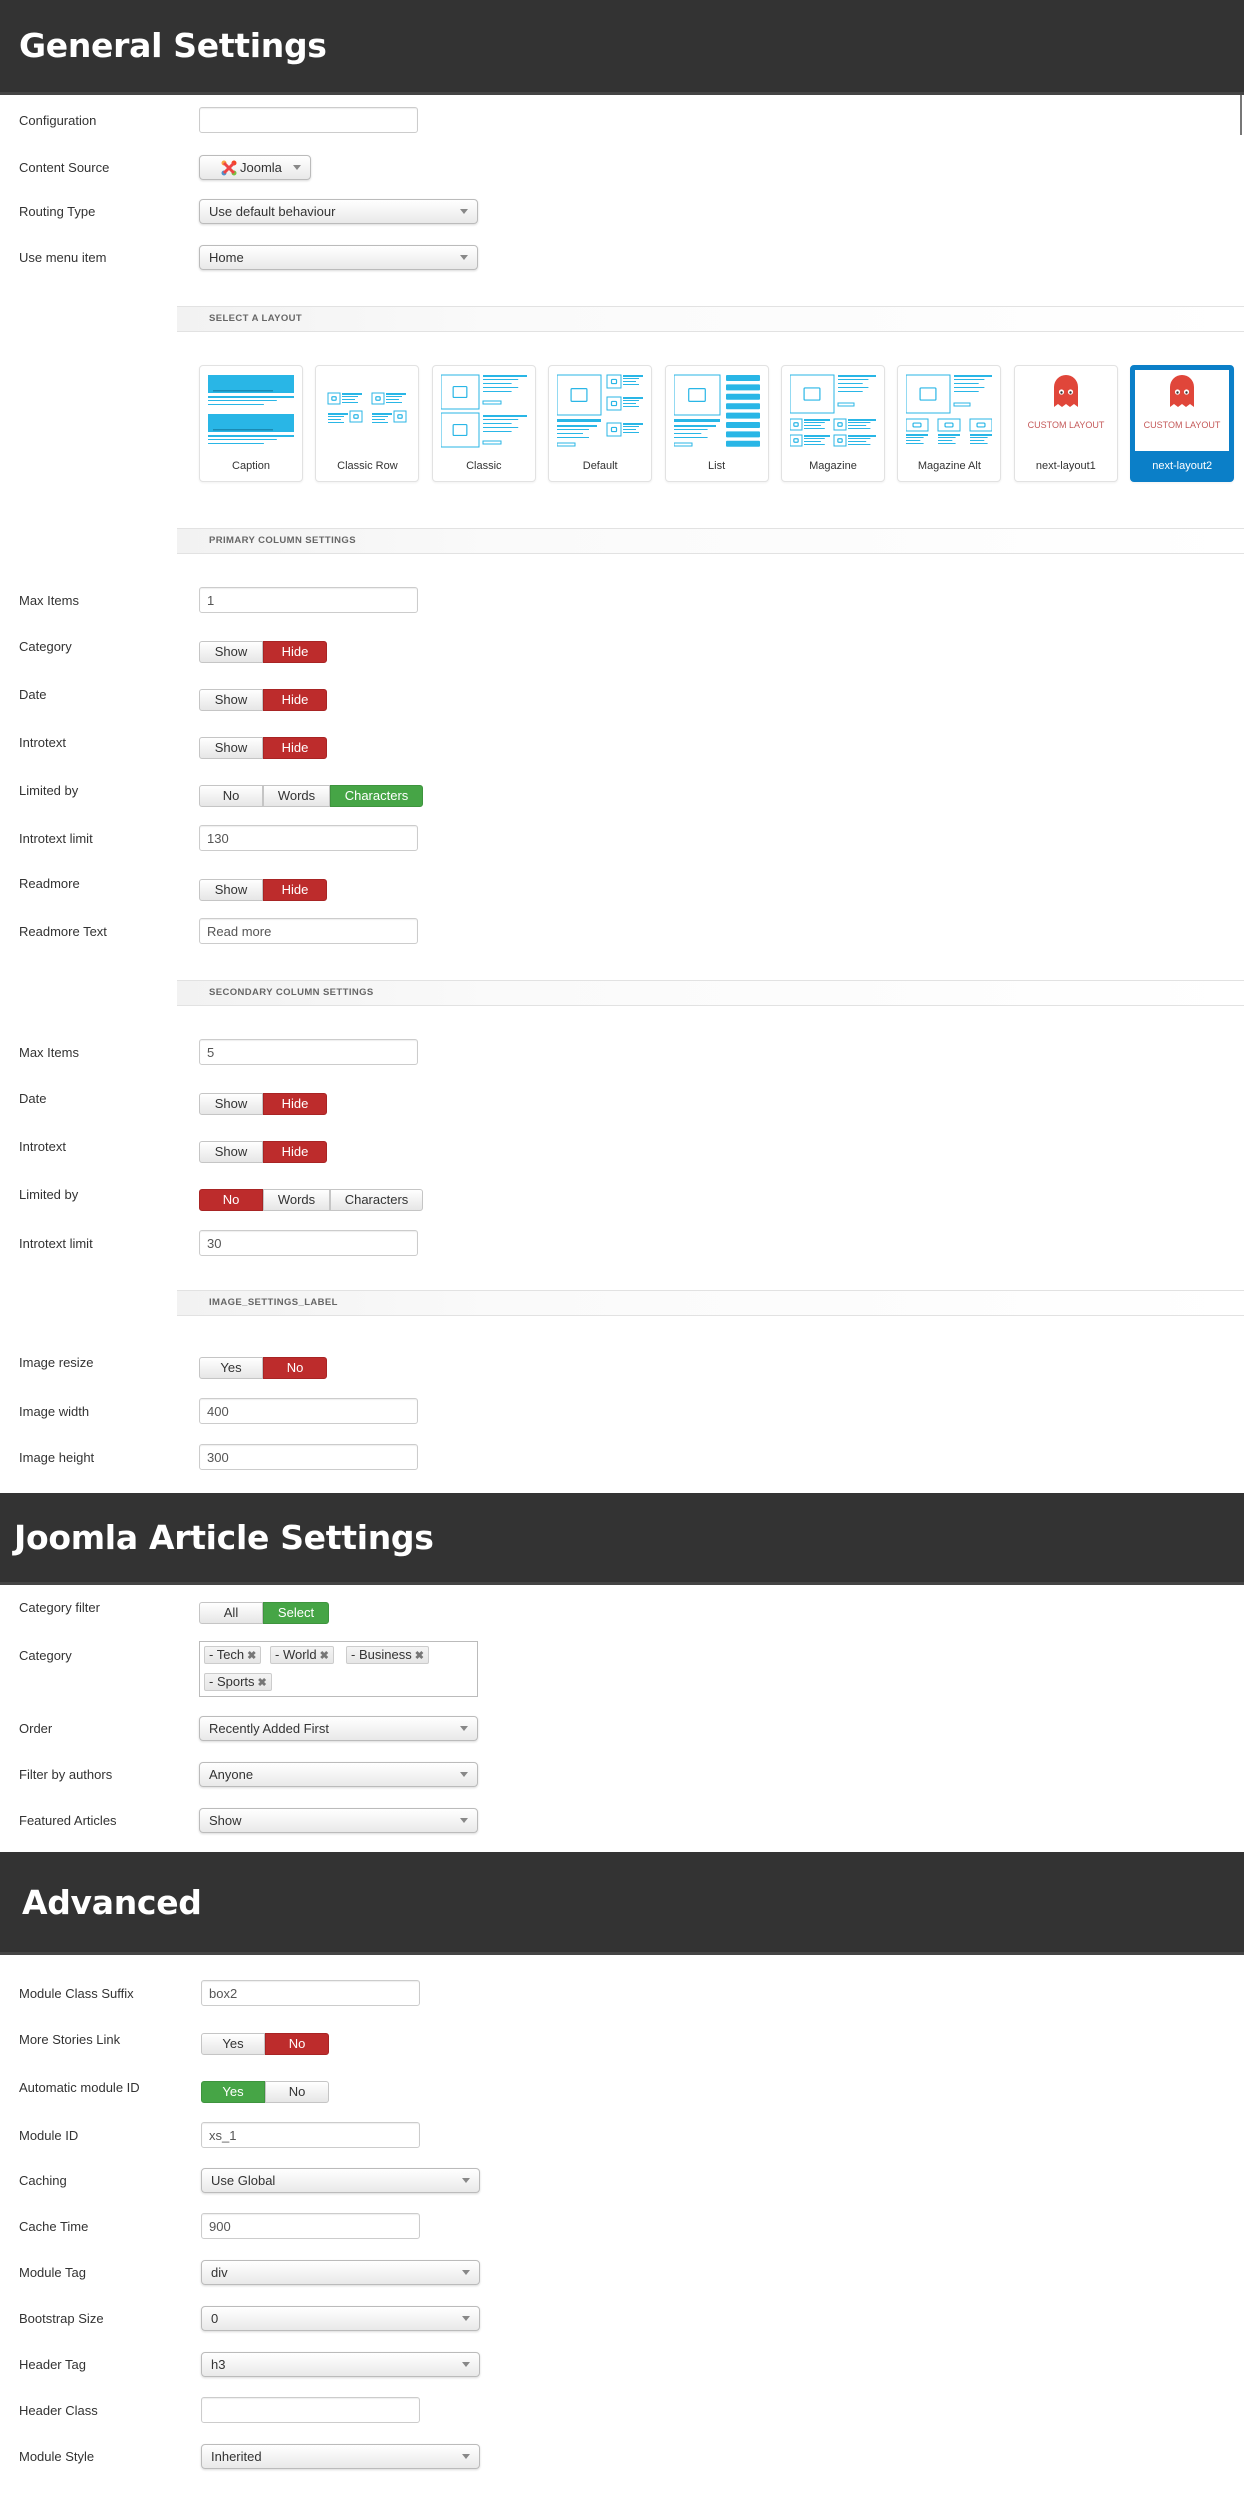 The image size is (1244, 2512). Describe the element at coordinates (340, 2180) in the screenshot. I see `caching-select: Use Global` at that location.